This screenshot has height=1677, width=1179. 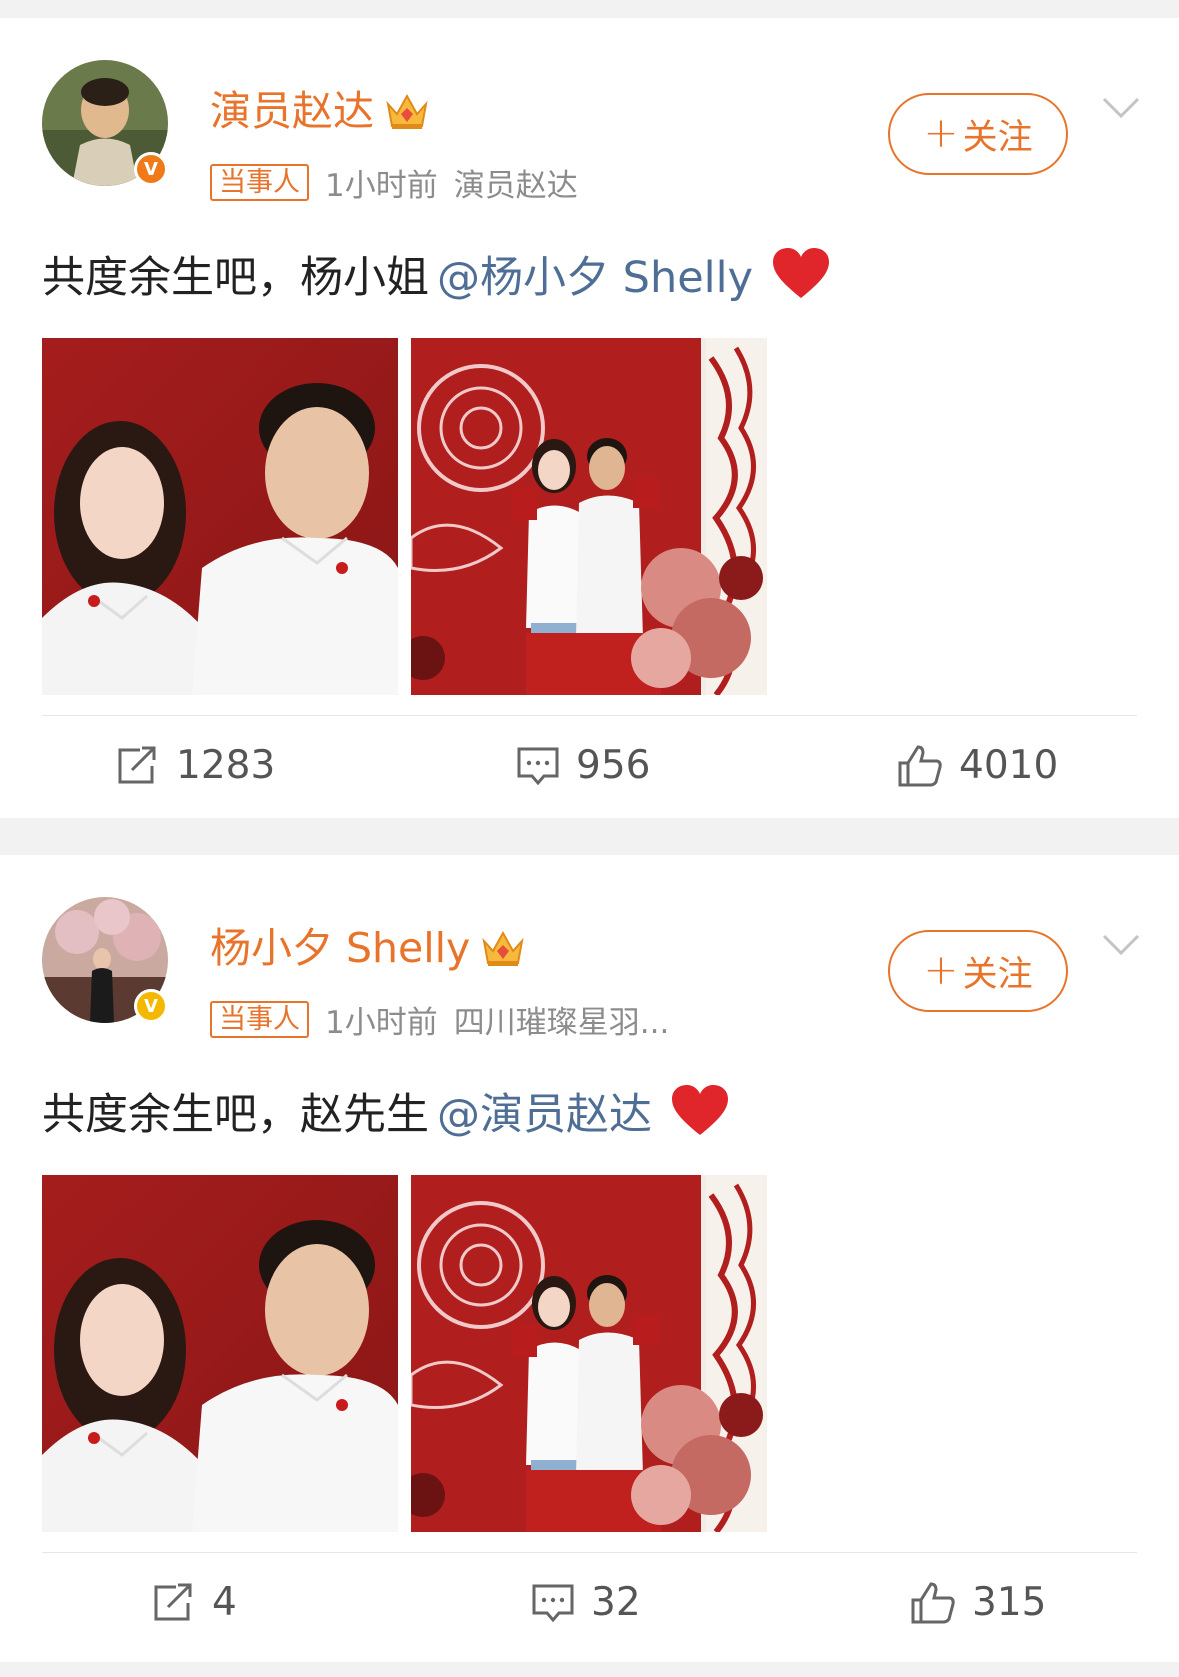 I want to click on post-text-body: 共度余生吧，赵先生, so click(x=235, y=1115).